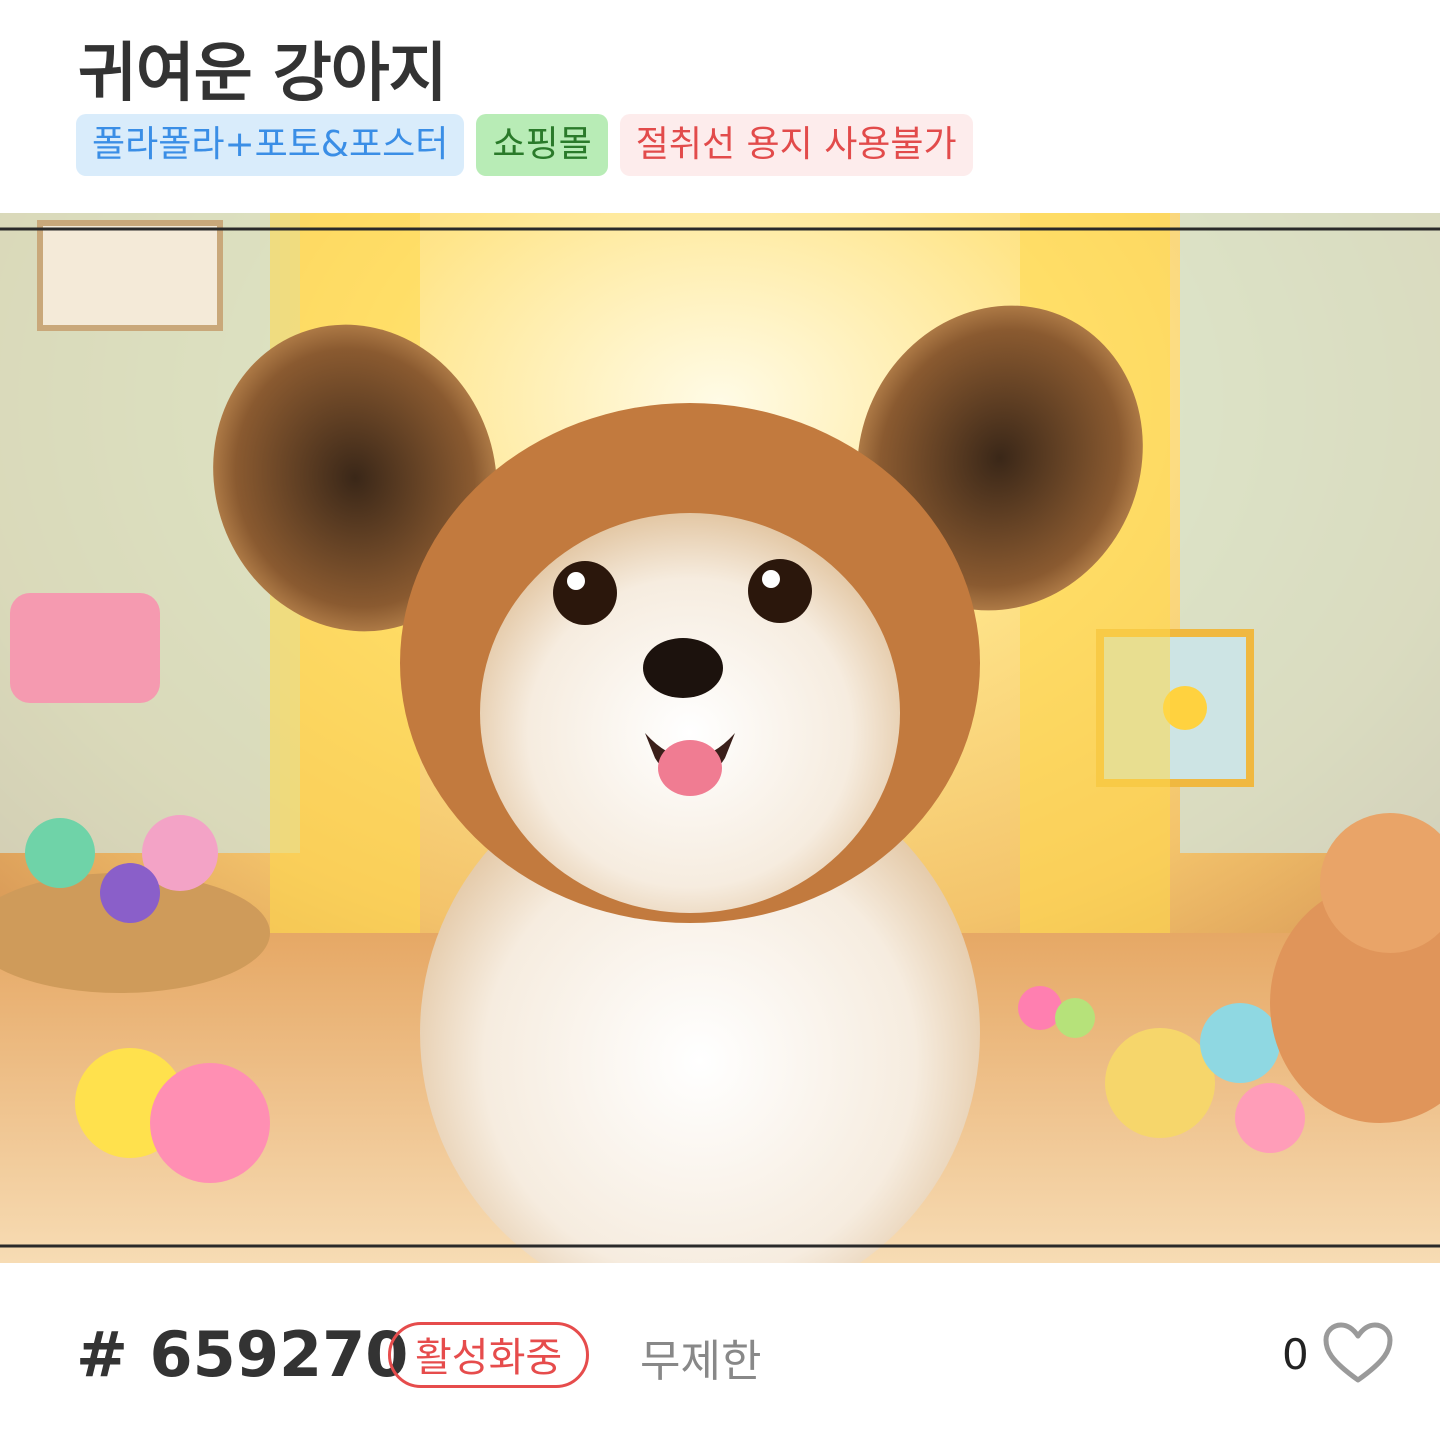 This screenshot has width=1440, height=1447. What do you see at coordinates (542, 145) in the screenshot?
I see `tag-shopping-mall: 쇼핑몰` at bounding box center [542, 145].